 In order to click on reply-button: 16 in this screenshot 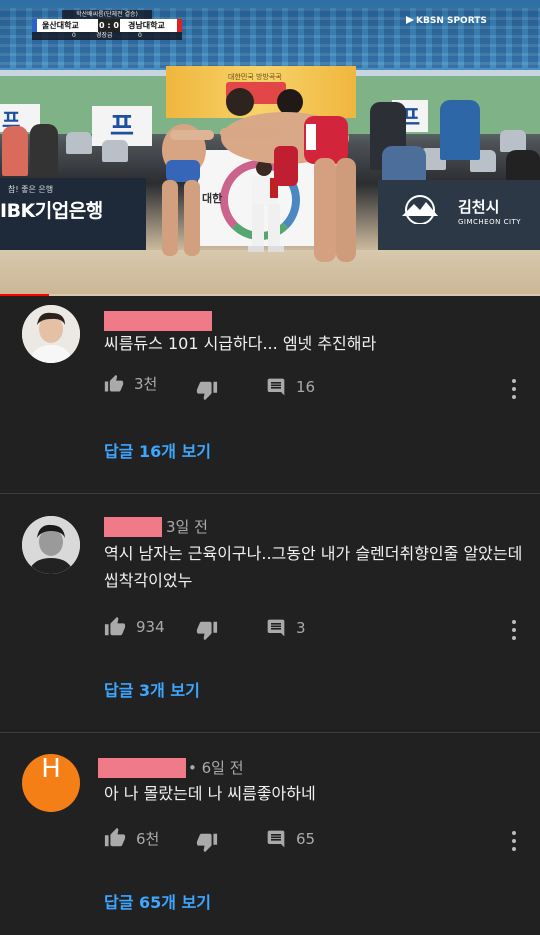, I will do `click(290, 387)`.